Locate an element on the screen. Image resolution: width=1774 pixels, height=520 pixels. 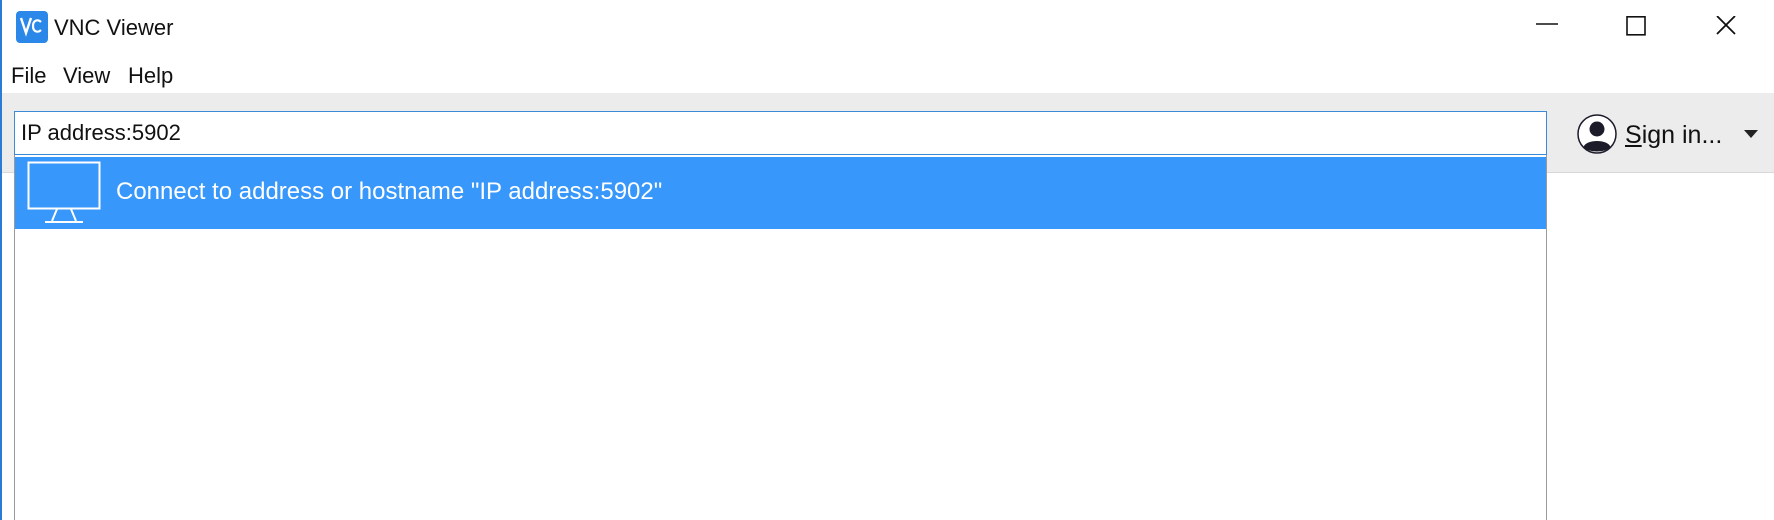
user-avatar-icon is located at coordinates (1597, 134).